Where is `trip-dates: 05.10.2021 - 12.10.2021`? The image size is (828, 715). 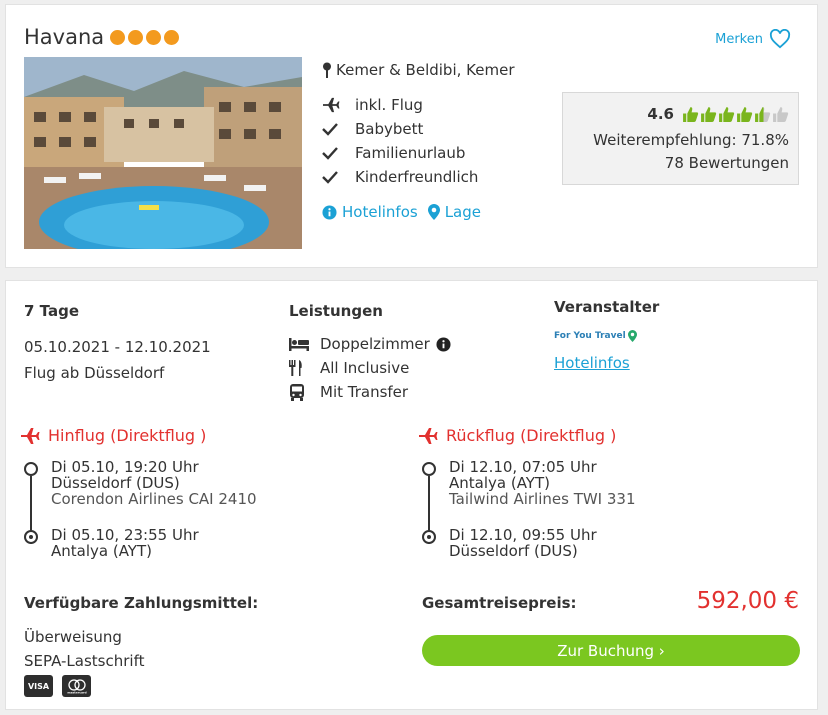
trip-dates: 05.10.2021 - 12.10.2021 is located at coordinates (117, 347).